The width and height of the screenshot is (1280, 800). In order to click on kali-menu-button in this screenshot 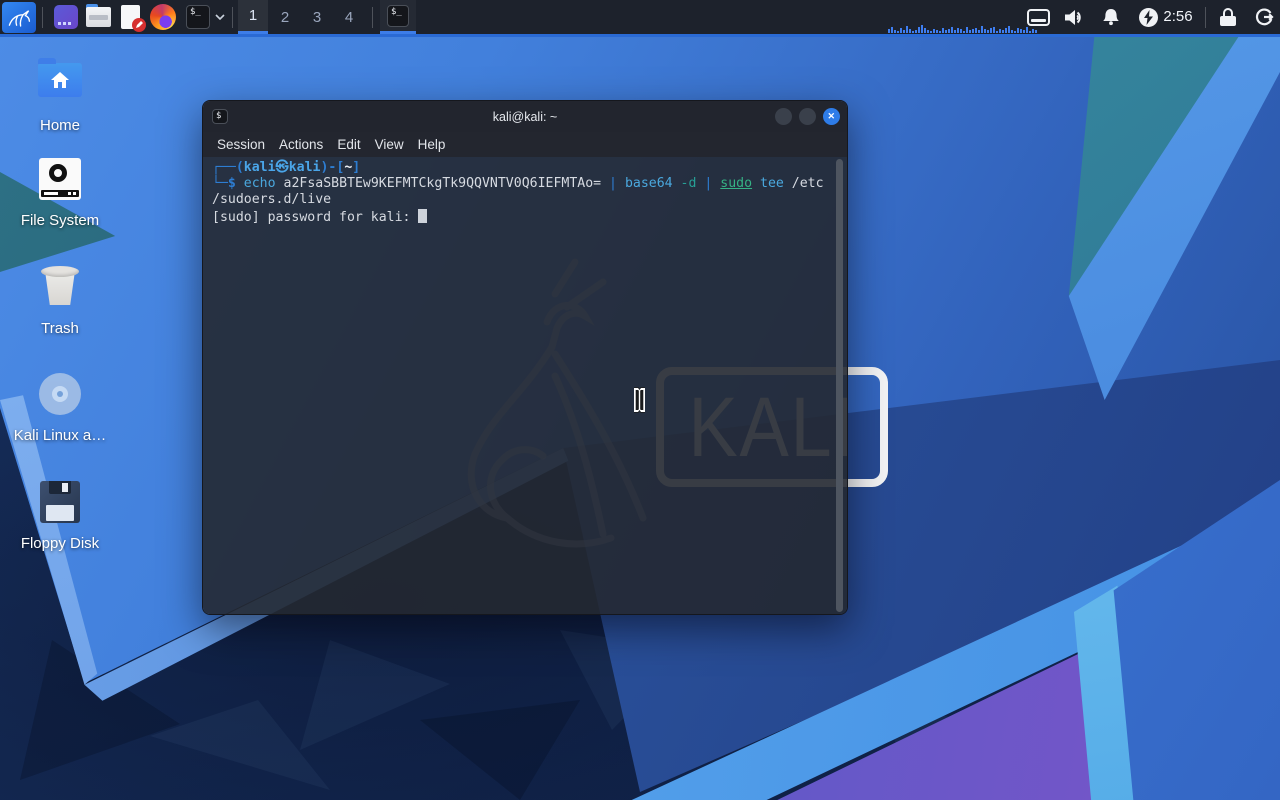, I will do `click(19, 17)`.